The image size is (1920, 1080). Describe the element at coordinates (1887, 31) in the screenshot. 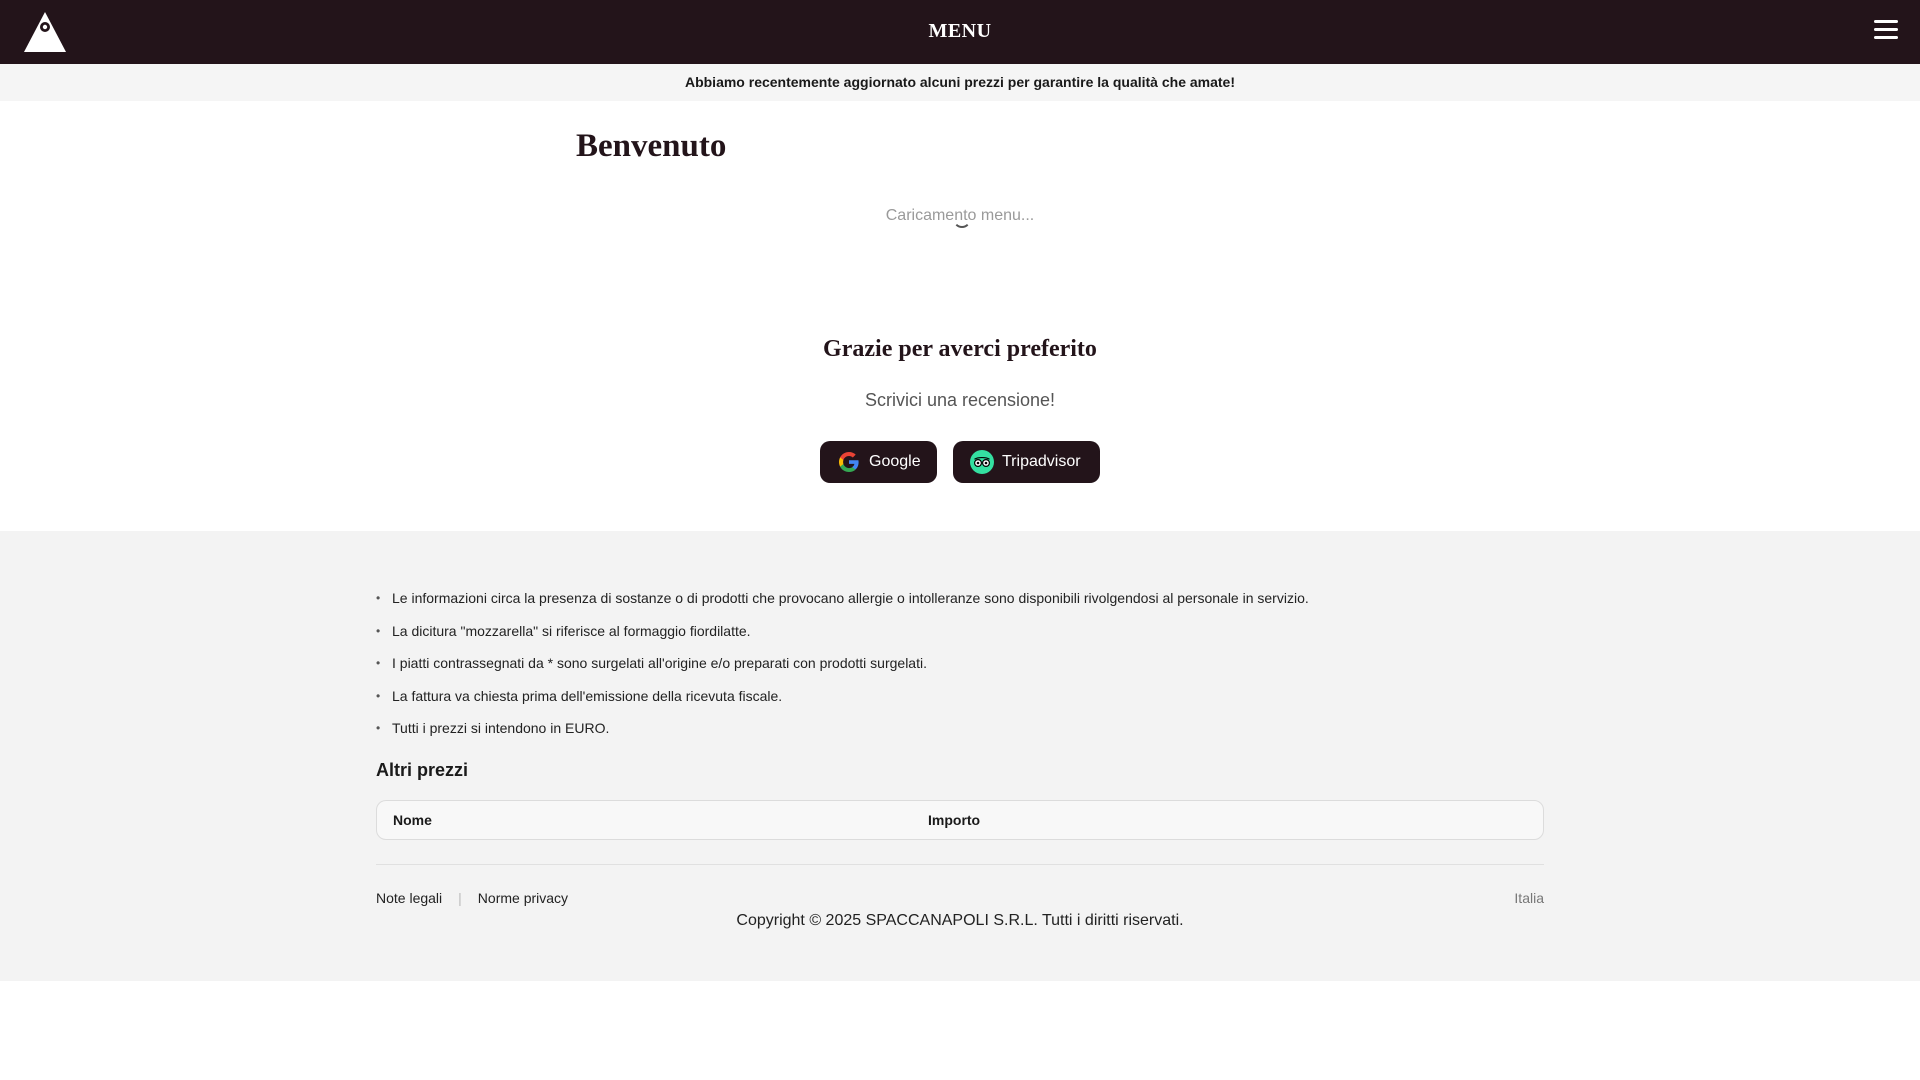

I see `hamburger-menu-icon` at that location.